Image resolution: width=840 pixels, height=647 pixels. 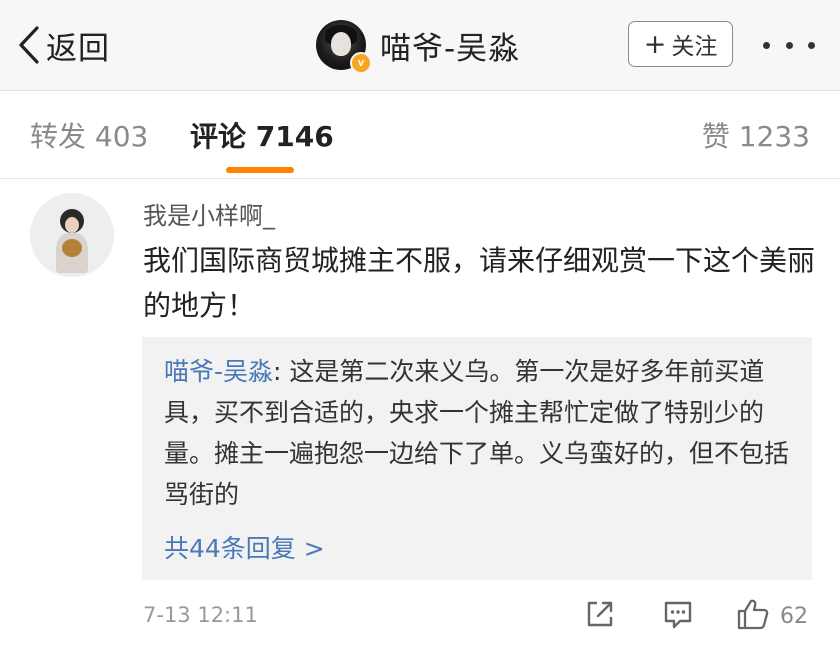 I want to click on share-button, so click(x=600, y=616).